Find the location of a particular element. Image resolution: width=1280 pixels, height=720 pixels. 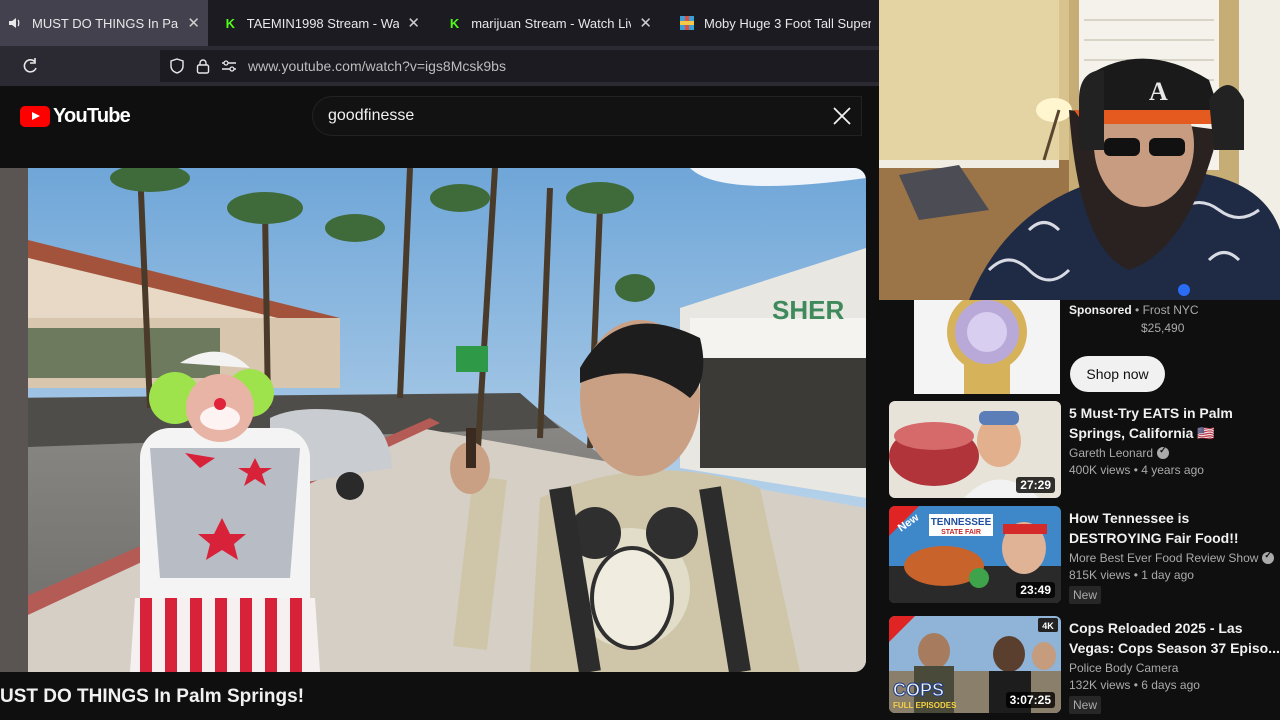

channel-row: More Best Ever Food Review Show is located at coordinates (1174, 558).